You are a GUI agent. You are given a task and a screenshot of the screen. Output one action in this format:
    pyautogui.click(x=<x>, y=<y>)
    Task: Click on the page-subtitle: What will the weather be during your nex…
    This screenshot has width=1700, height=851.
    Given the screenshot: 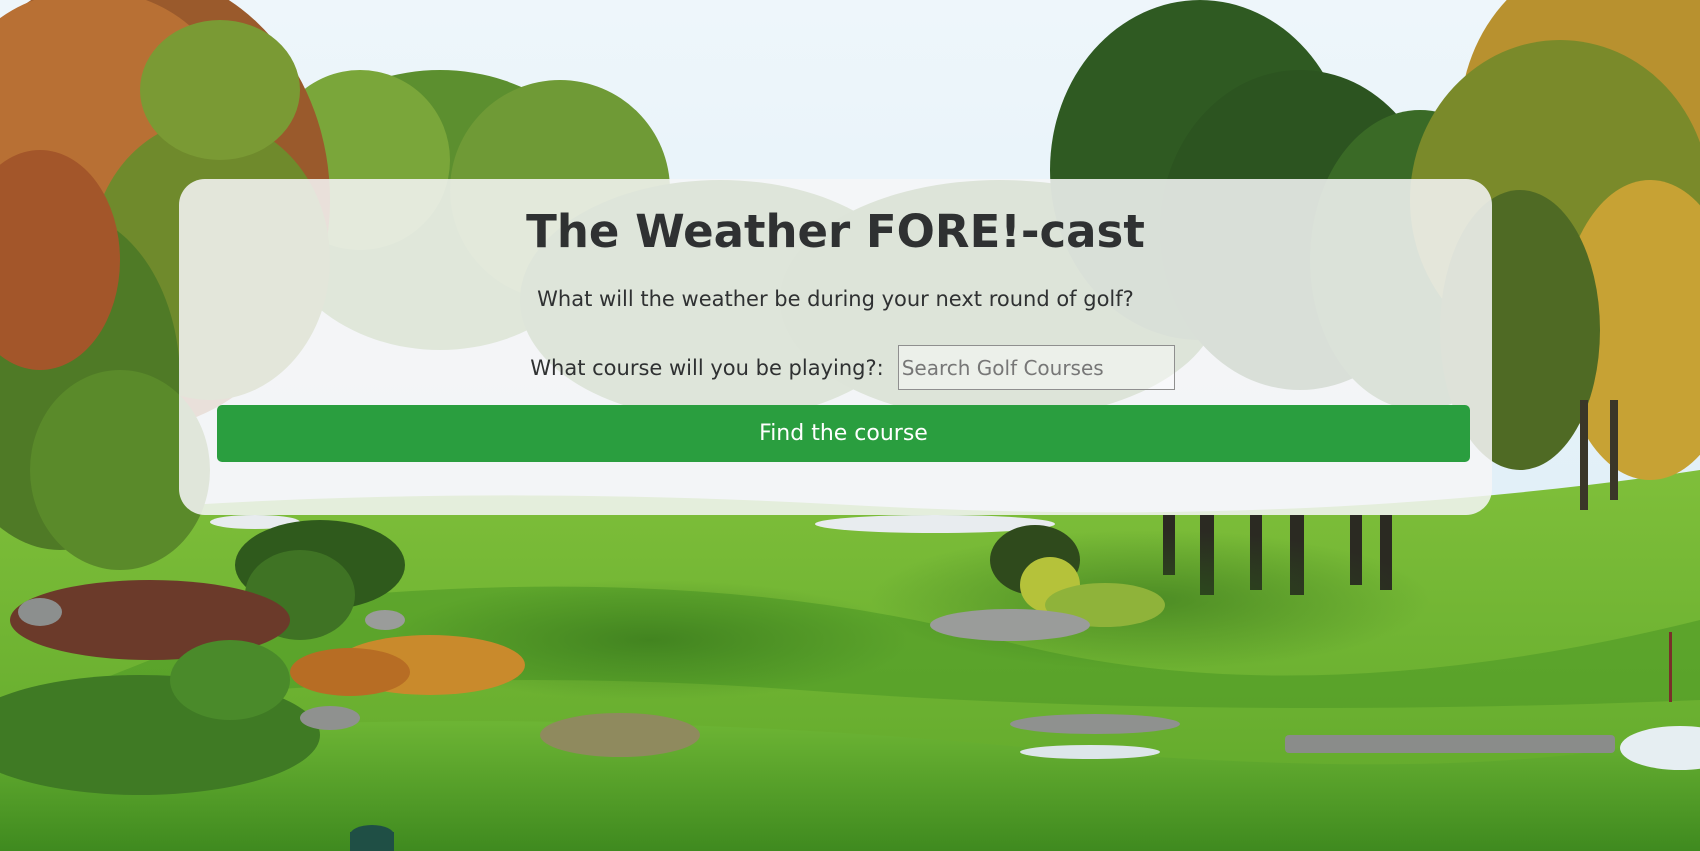 What is the action you would take?
    pyautogui.click(x=835, y=299)
    